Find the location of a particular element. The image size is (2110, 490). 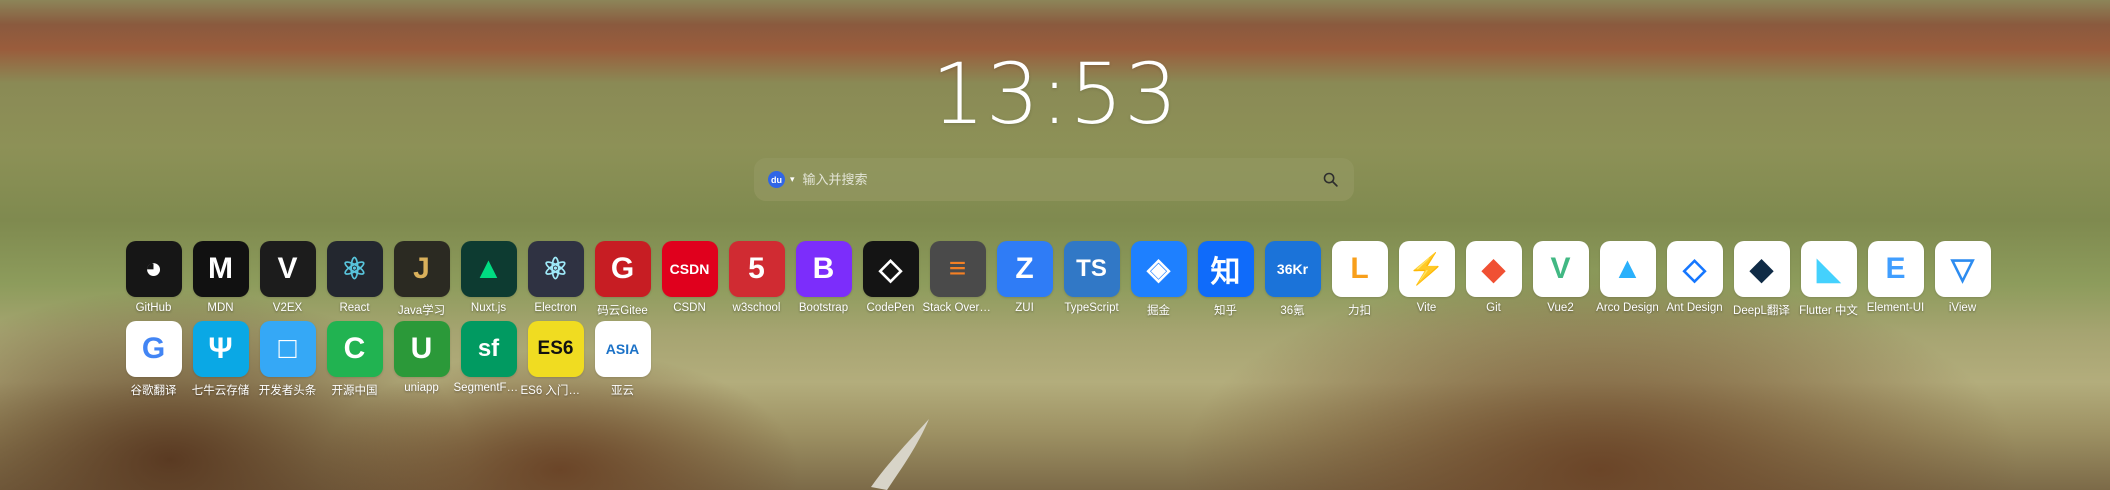

shortcut-tile: ◇ Ant Design is located at coordinates (1694, 281).